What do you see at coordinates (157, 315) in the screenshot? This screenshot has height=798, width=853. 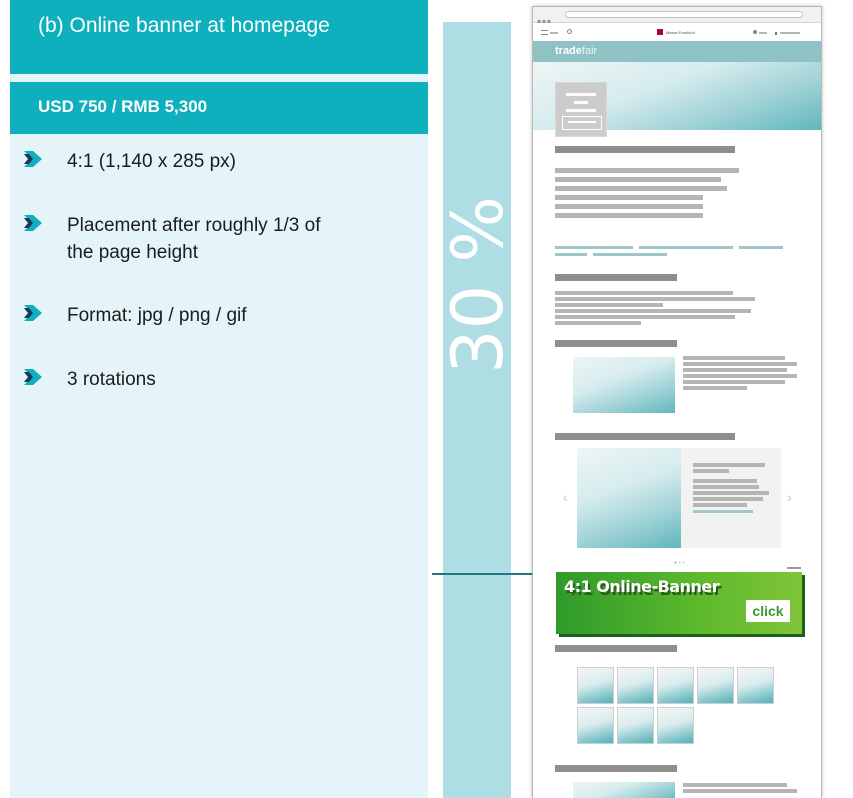 I see `bullet-text: Format: jpg / png / gif` at bounding box center [157, 315].